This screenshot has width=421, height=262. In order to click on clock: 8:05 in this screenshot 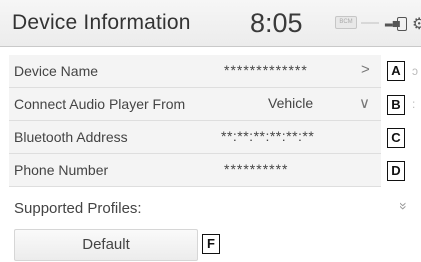, I will do `click(276, 23)`.